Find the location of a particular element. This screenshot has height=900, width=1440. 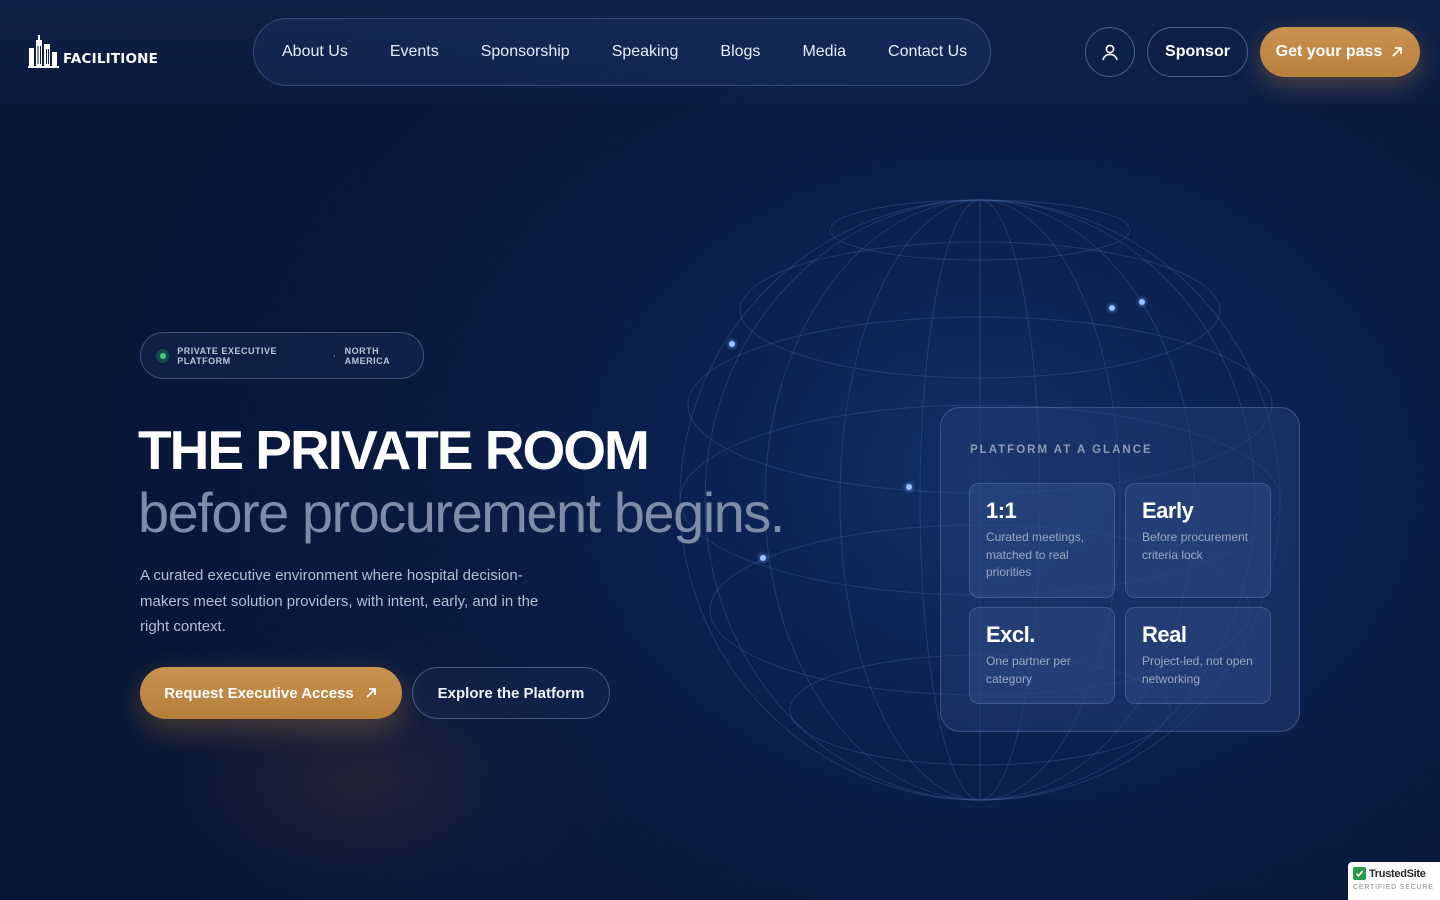

explore-platform-button: Explore the Platform is located at coordinates (511, 693).